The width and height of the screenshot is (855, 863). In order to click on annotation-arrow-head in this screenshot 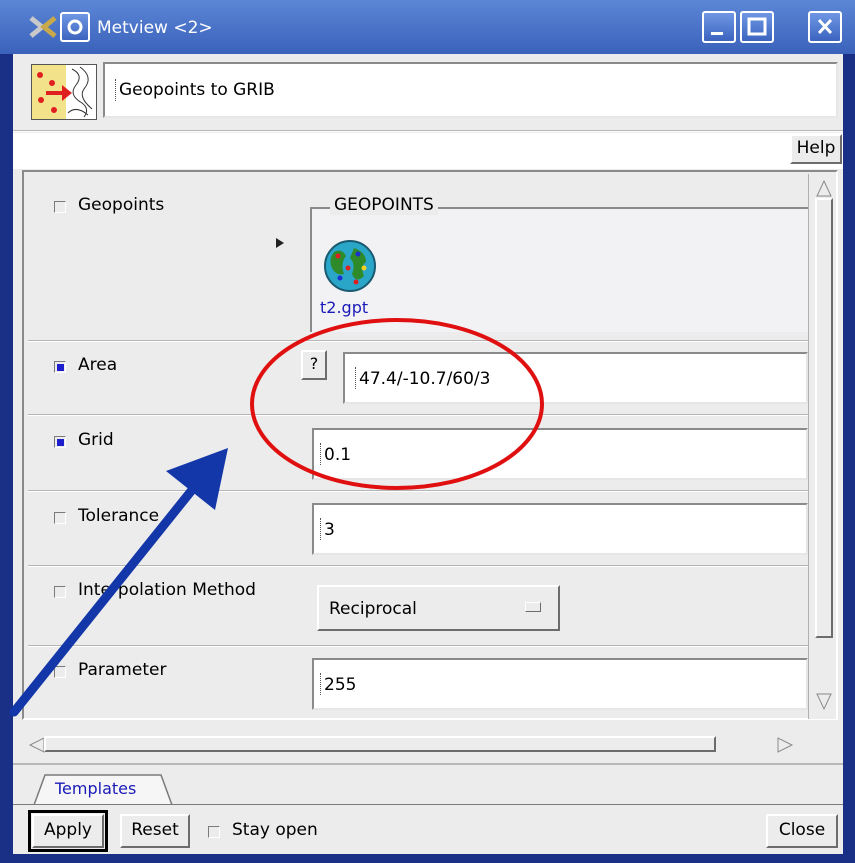, I will do `click(197, 479)`.